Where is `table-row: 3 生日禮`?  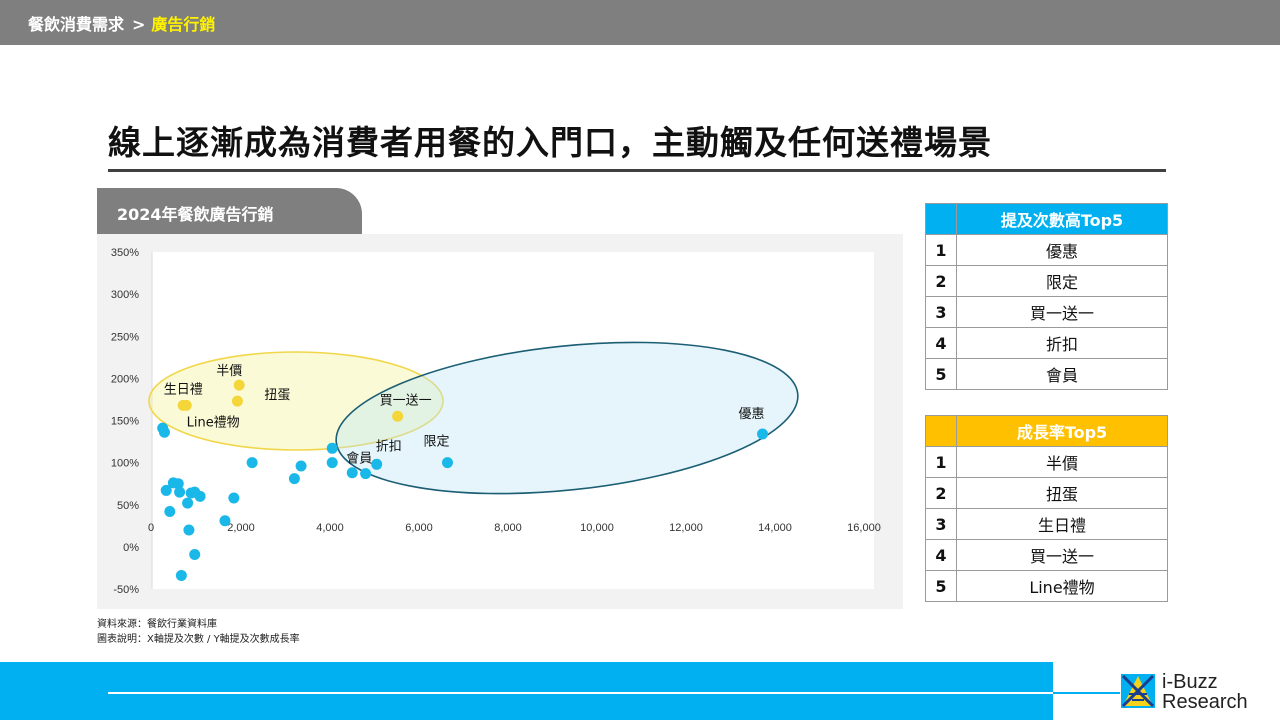 table-row: 3 生日禮 is located at coordinates (1046, 524).